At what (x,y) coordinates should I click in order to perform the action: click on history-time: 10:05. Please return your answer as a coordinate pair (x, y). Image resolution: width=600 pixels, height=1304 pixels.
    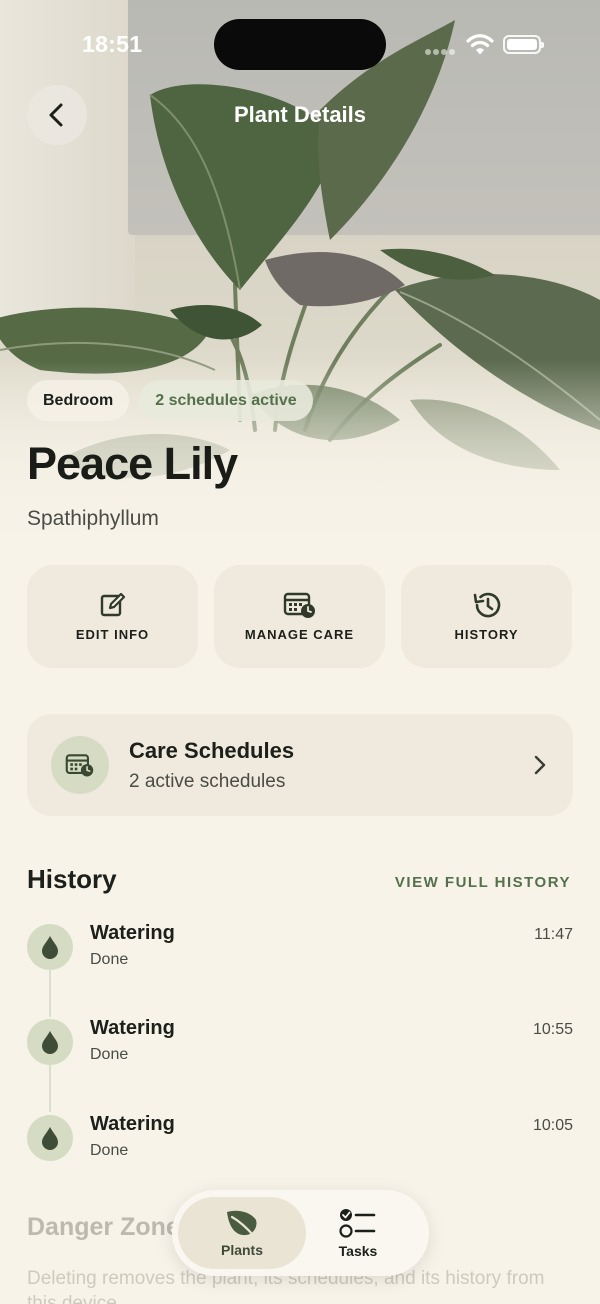
    Looking at the image, I should click on (552, 1125).